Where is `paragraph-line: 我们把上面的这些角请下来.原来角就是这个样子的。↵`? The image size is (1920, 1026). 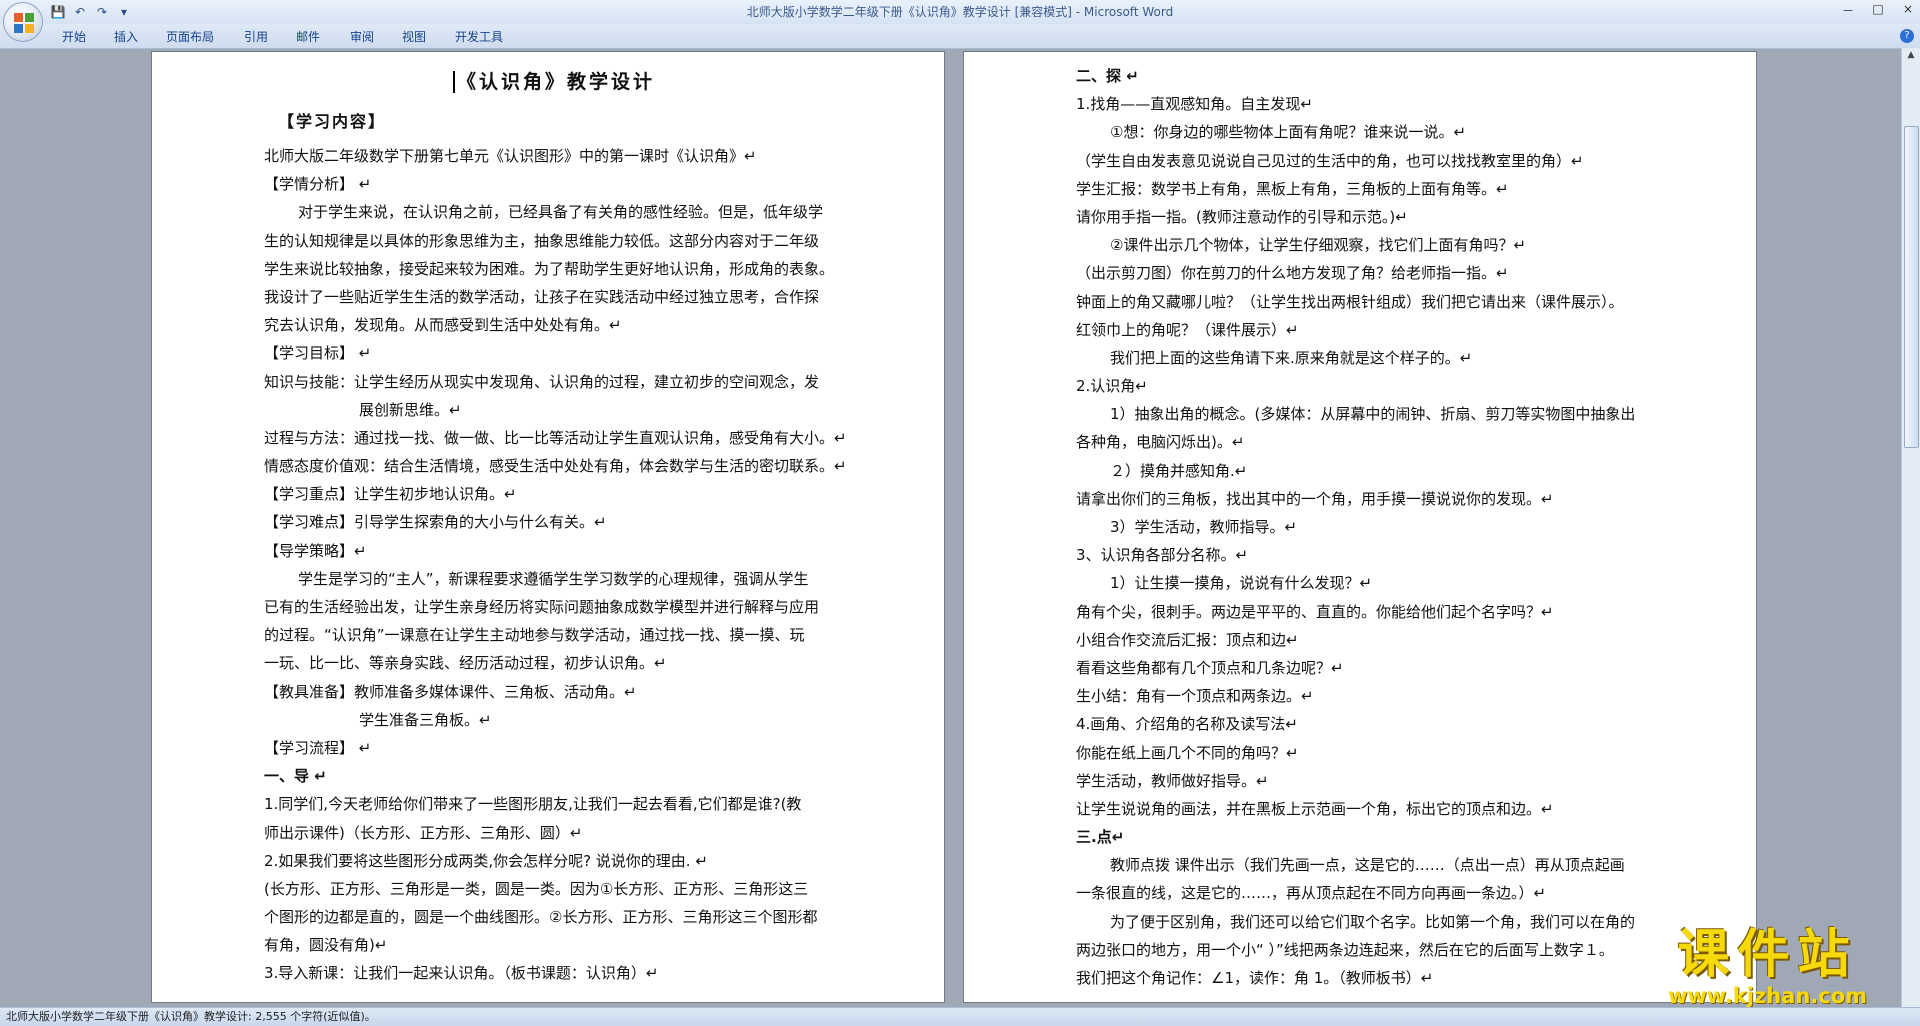 paragraph-line: 我们把上面的这些角请下来.原来角就是这个样子的。↵ is located at coordinates (1291, 357).